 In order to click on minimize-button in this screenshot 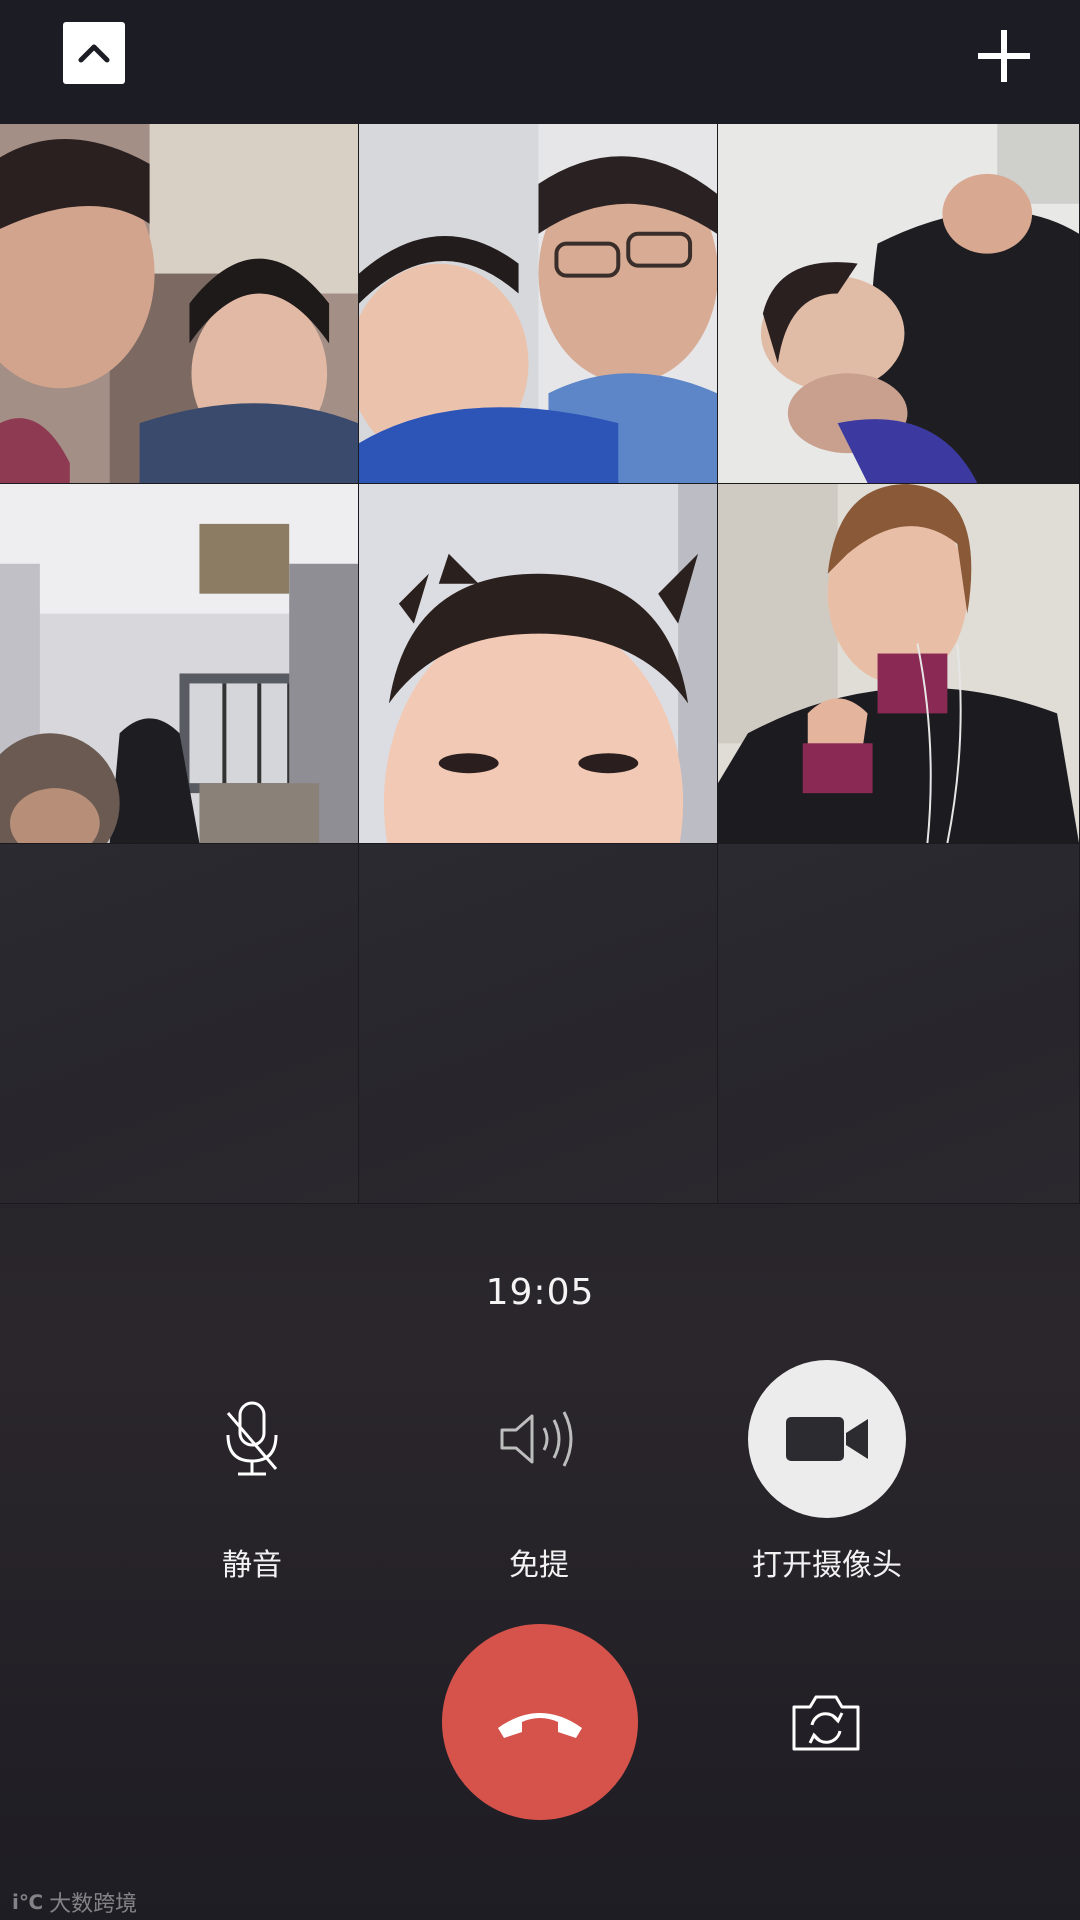, I will do `click(94, 53)`.